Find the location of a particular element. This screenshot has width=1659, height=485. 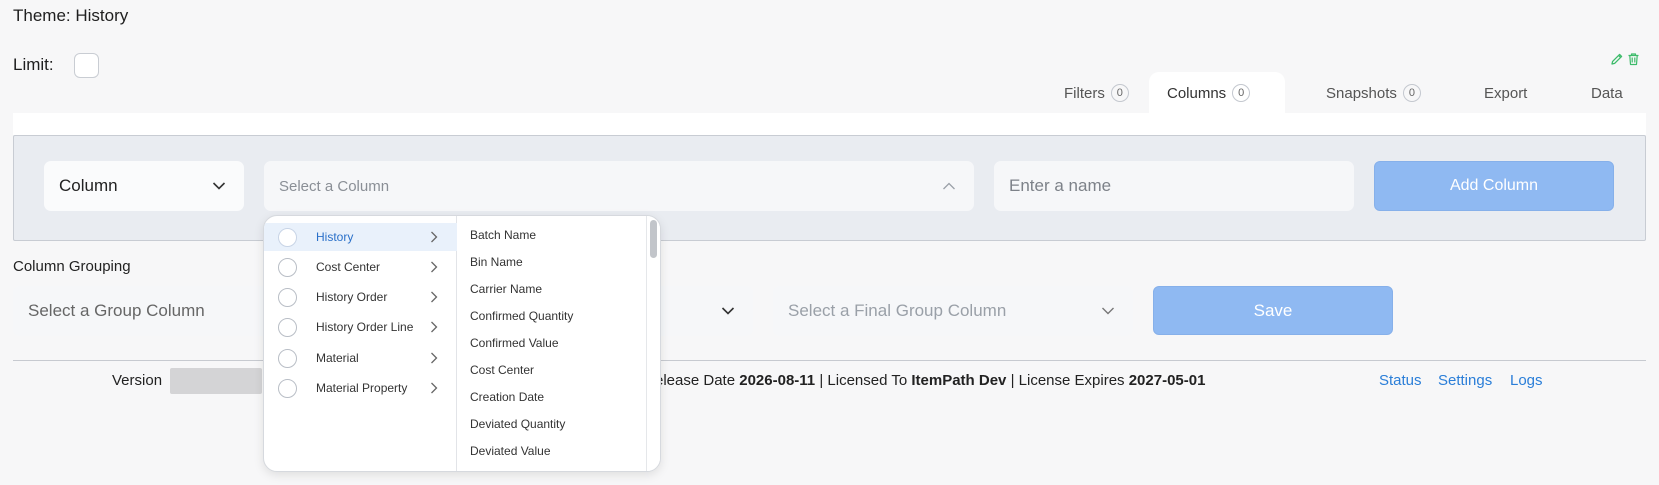

tab-label: Snapshots is located at coordinates (1361, 93).